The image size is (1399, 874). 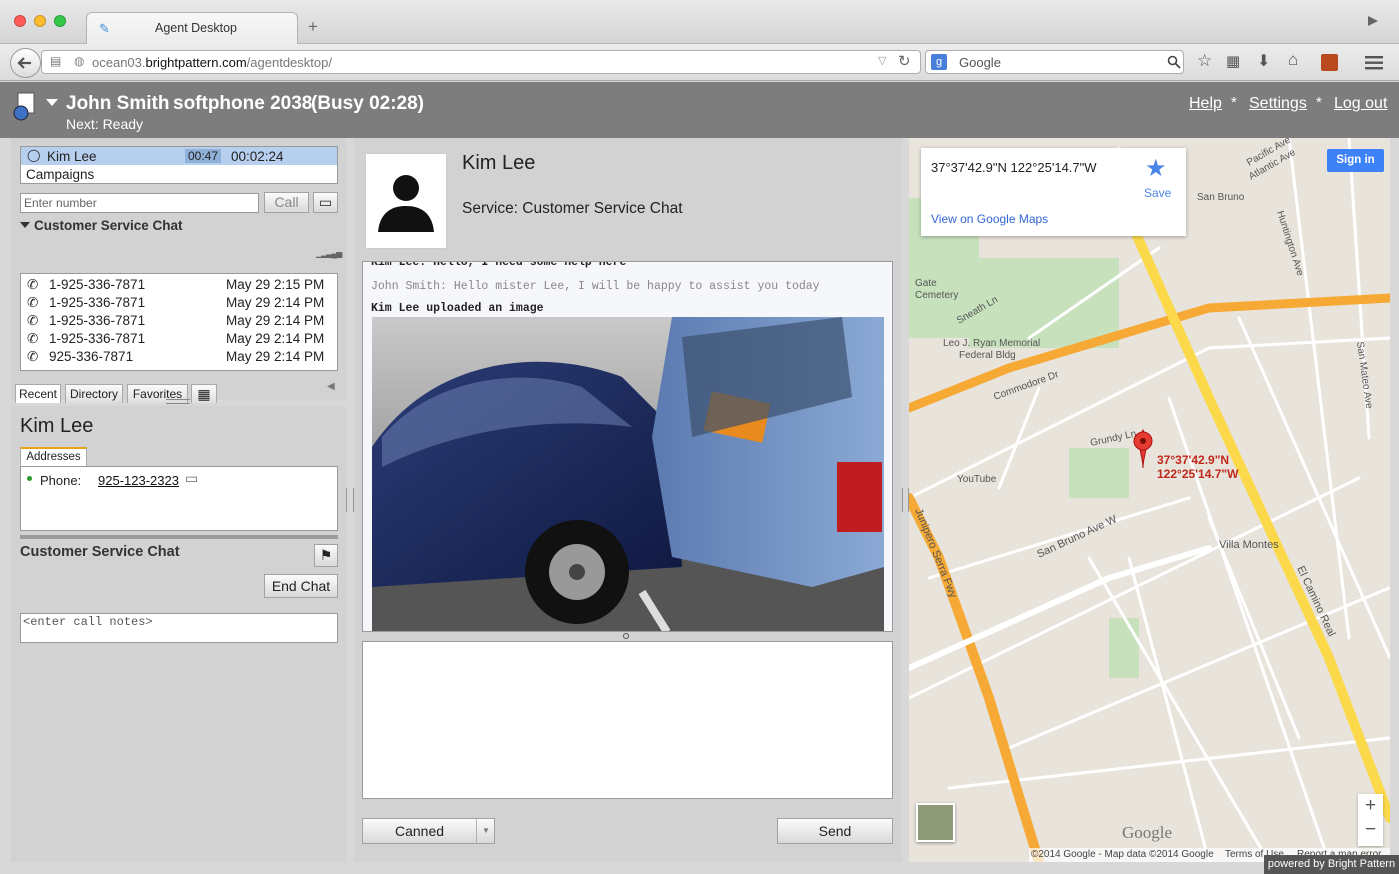 What do you see at coordinates (1373, 21) in the screenshot?
I see `tab-list-icon` at bounding box center [1373, 21].